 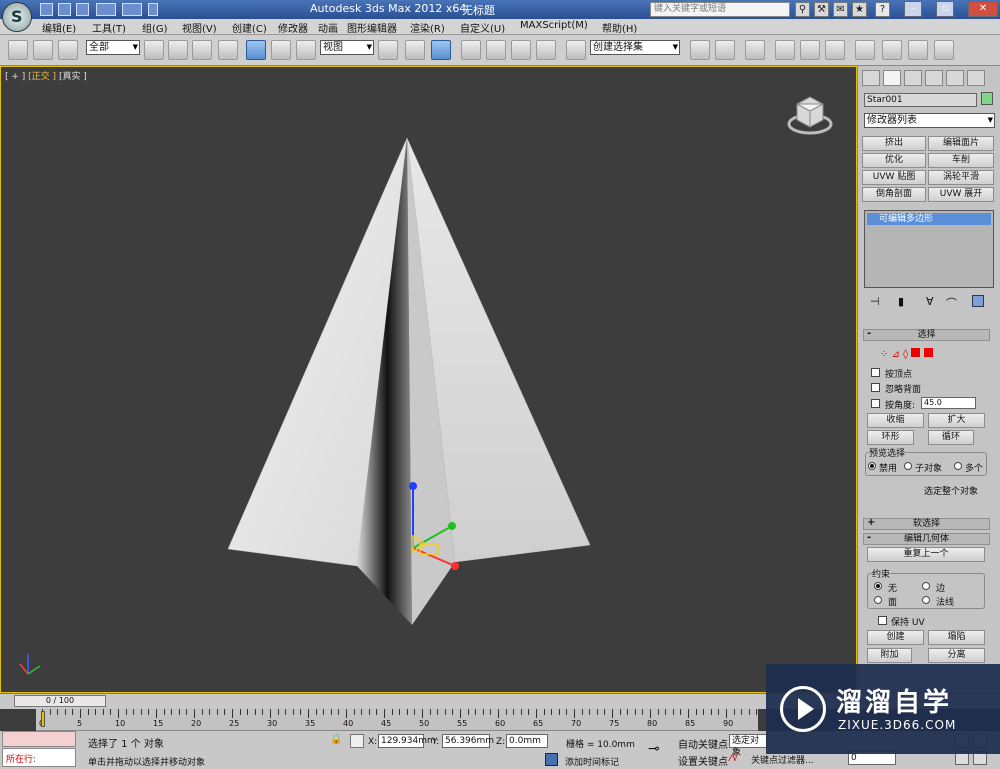 I want to click on schematic-view-icon, so click(x=835, y=50).